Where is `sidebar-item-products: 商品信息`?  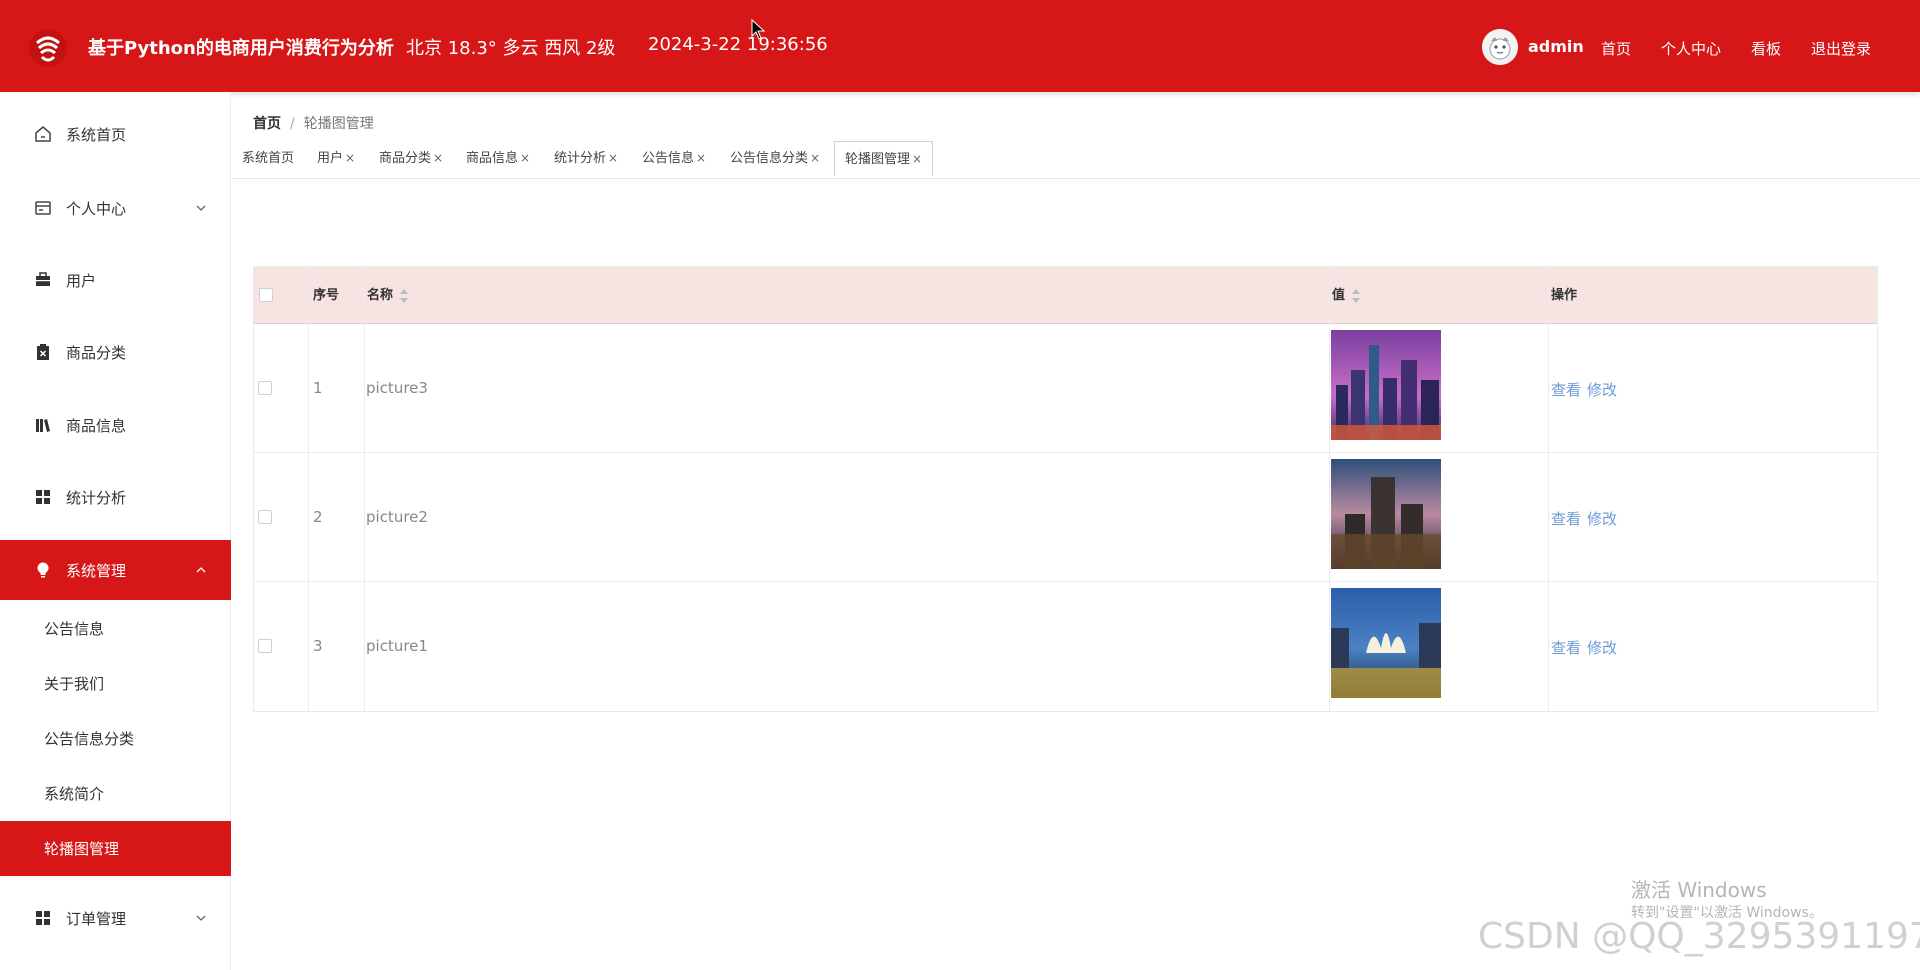 sidebar-item-products: 商品信息 is located at coordinates (115, 425).